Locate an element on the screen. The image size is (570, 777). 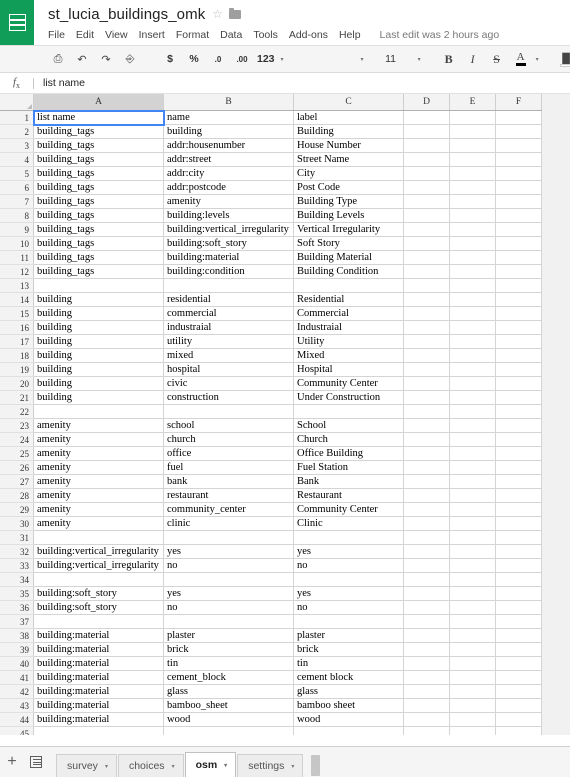
cell-b41: cement_block is located at coordinates (228, 677).